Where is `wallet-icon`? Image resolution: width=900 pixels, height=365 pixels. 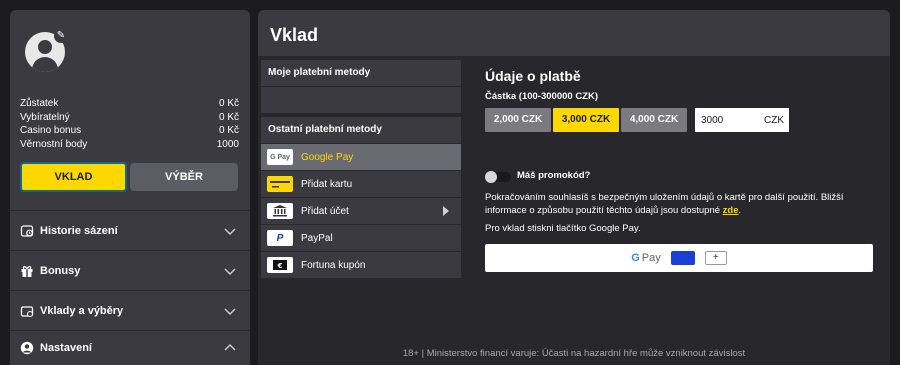 wallet-icon is located at coordinates (27, 311).